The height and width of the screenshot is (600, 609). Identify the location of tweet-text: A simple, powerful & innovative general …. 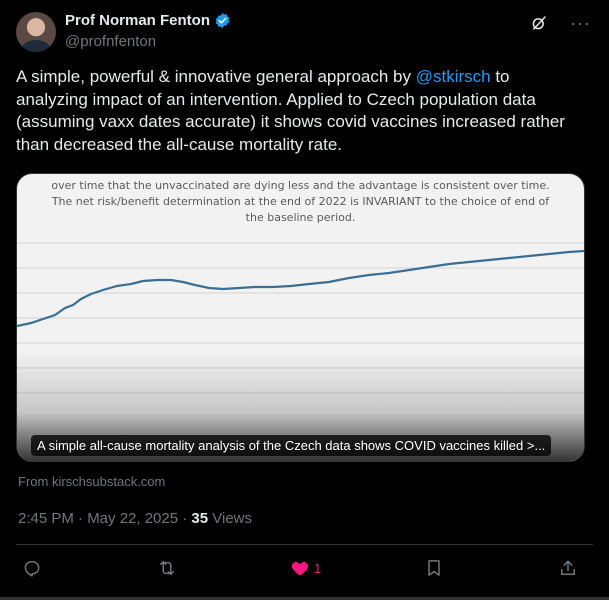
(296, 111).